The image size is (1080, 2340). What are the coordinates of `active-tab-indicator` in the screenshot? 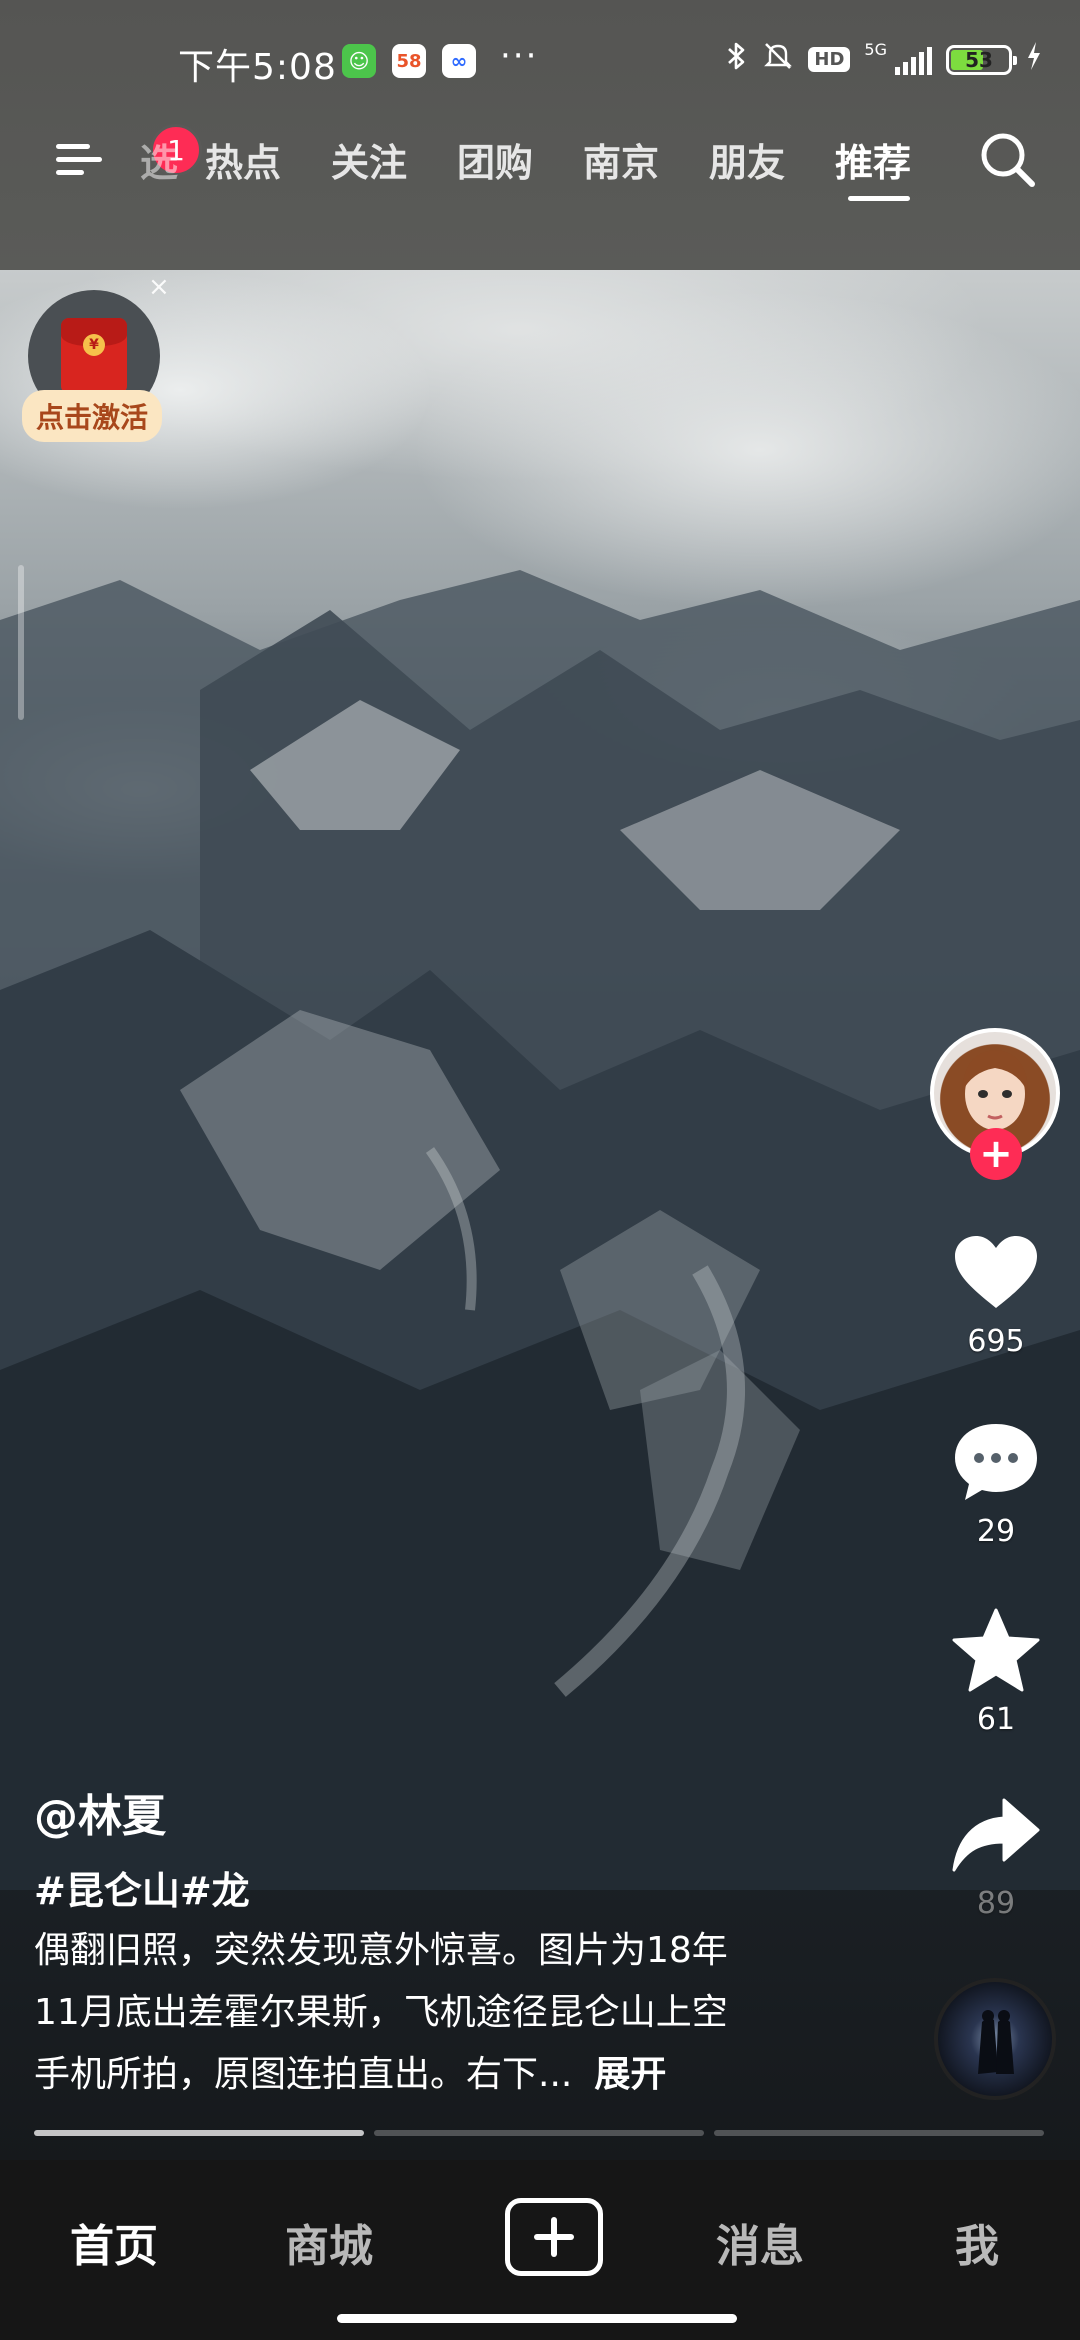 It's located at (879, 198).